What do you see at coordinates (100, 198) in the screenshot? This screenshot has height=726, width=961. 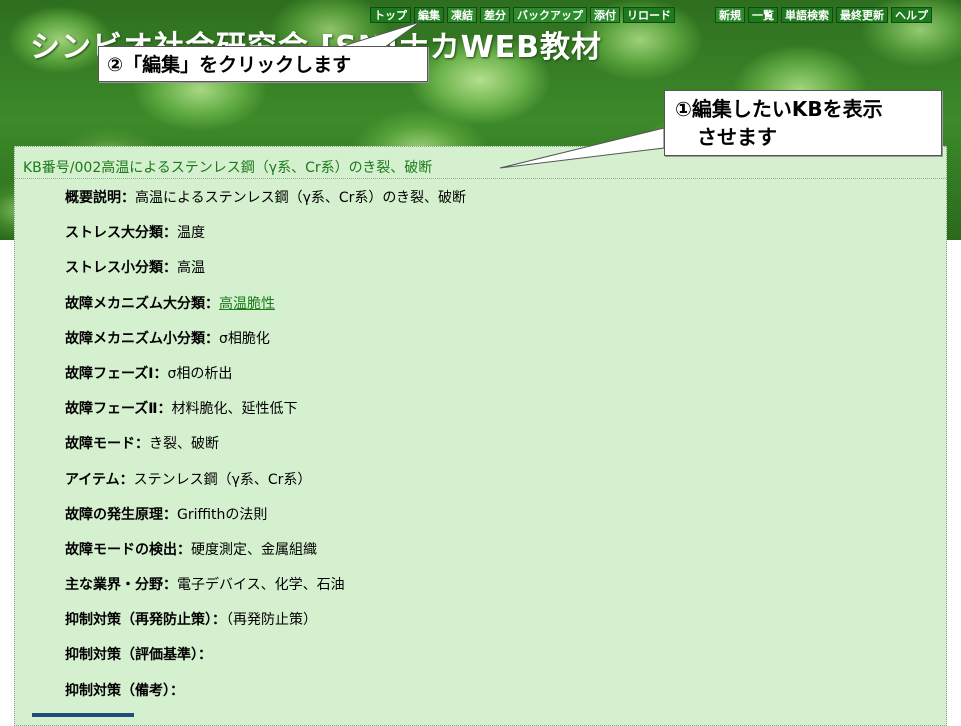 I see `field-label: 概要説明：` at bounding box center [100, 198].